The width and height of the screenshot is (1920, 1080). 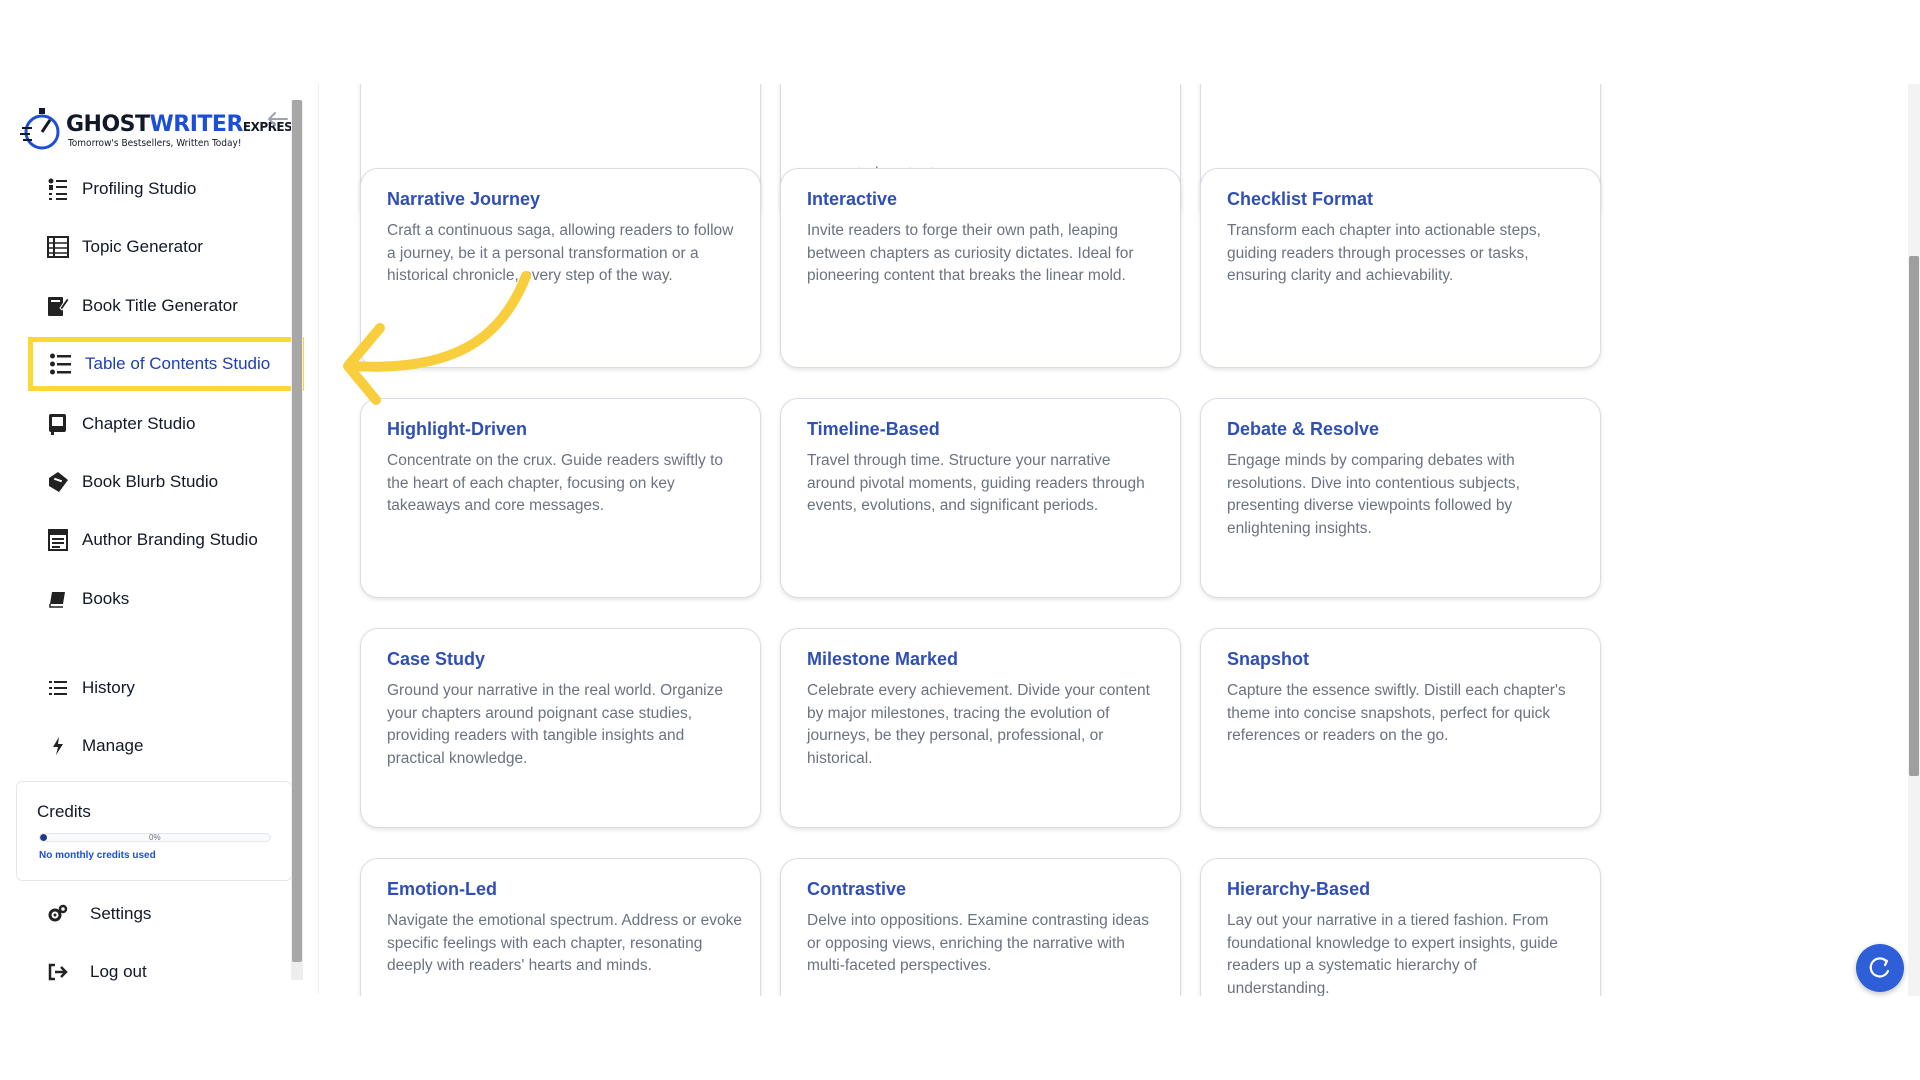 I want to click on card-title: Contrastive, so click(x=857, y=889).